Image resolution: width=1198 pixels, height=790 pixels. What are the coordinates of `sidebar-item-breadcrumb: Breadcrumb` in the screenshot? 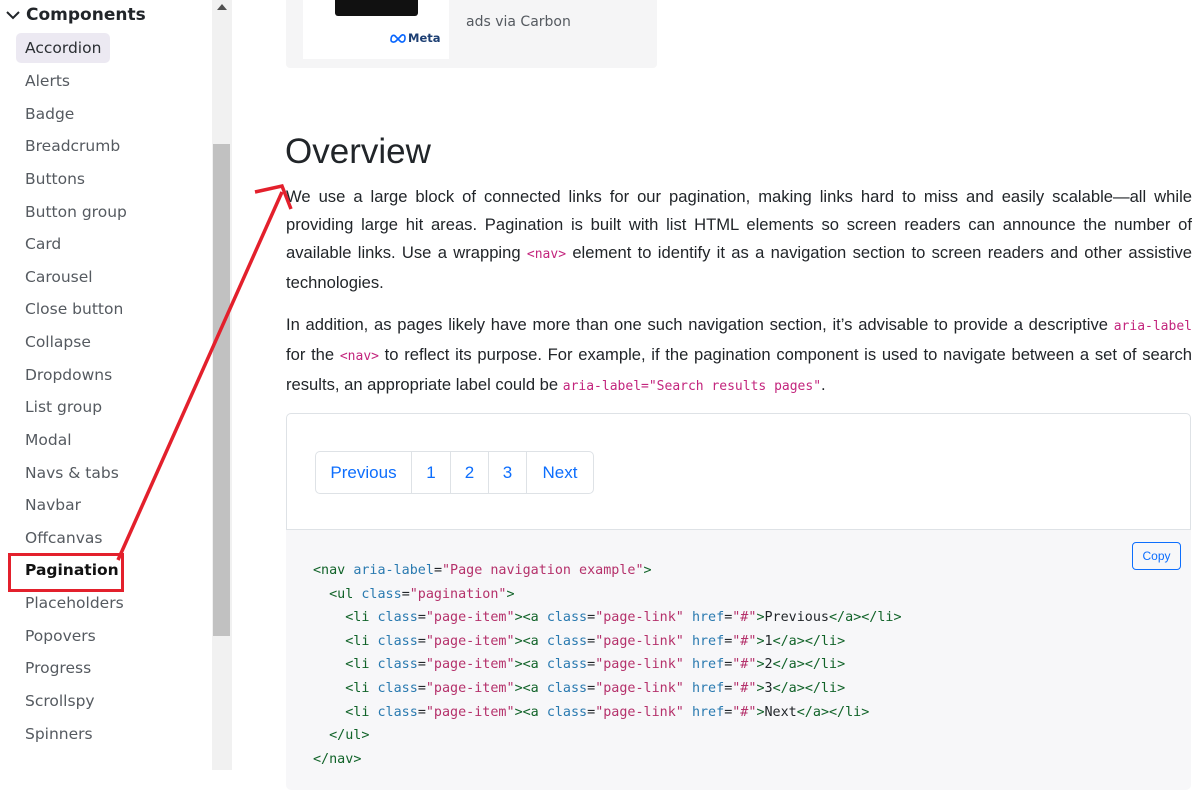 It's located at (72, 146).